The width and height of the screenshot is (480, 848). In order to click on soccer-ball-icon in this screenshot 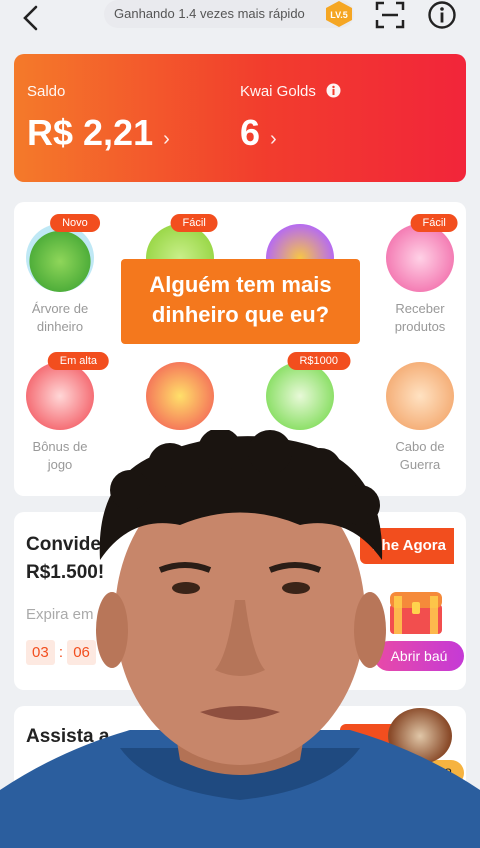, I will do `click(300, 396)`.